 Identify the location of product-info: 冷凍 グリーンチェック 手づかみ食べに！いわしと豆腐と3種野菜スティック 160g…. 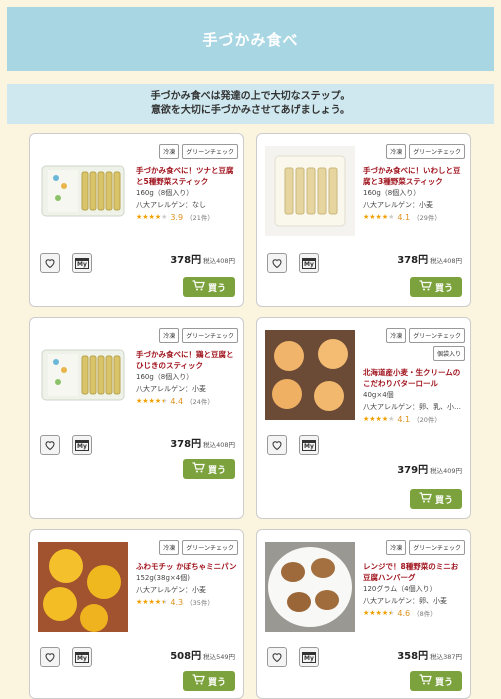
(414, 183).